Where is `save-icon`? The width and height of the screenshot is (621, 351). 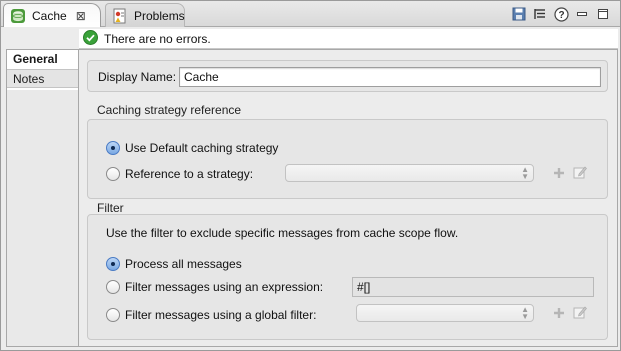 save-icon is located at coordinates (519, 14).